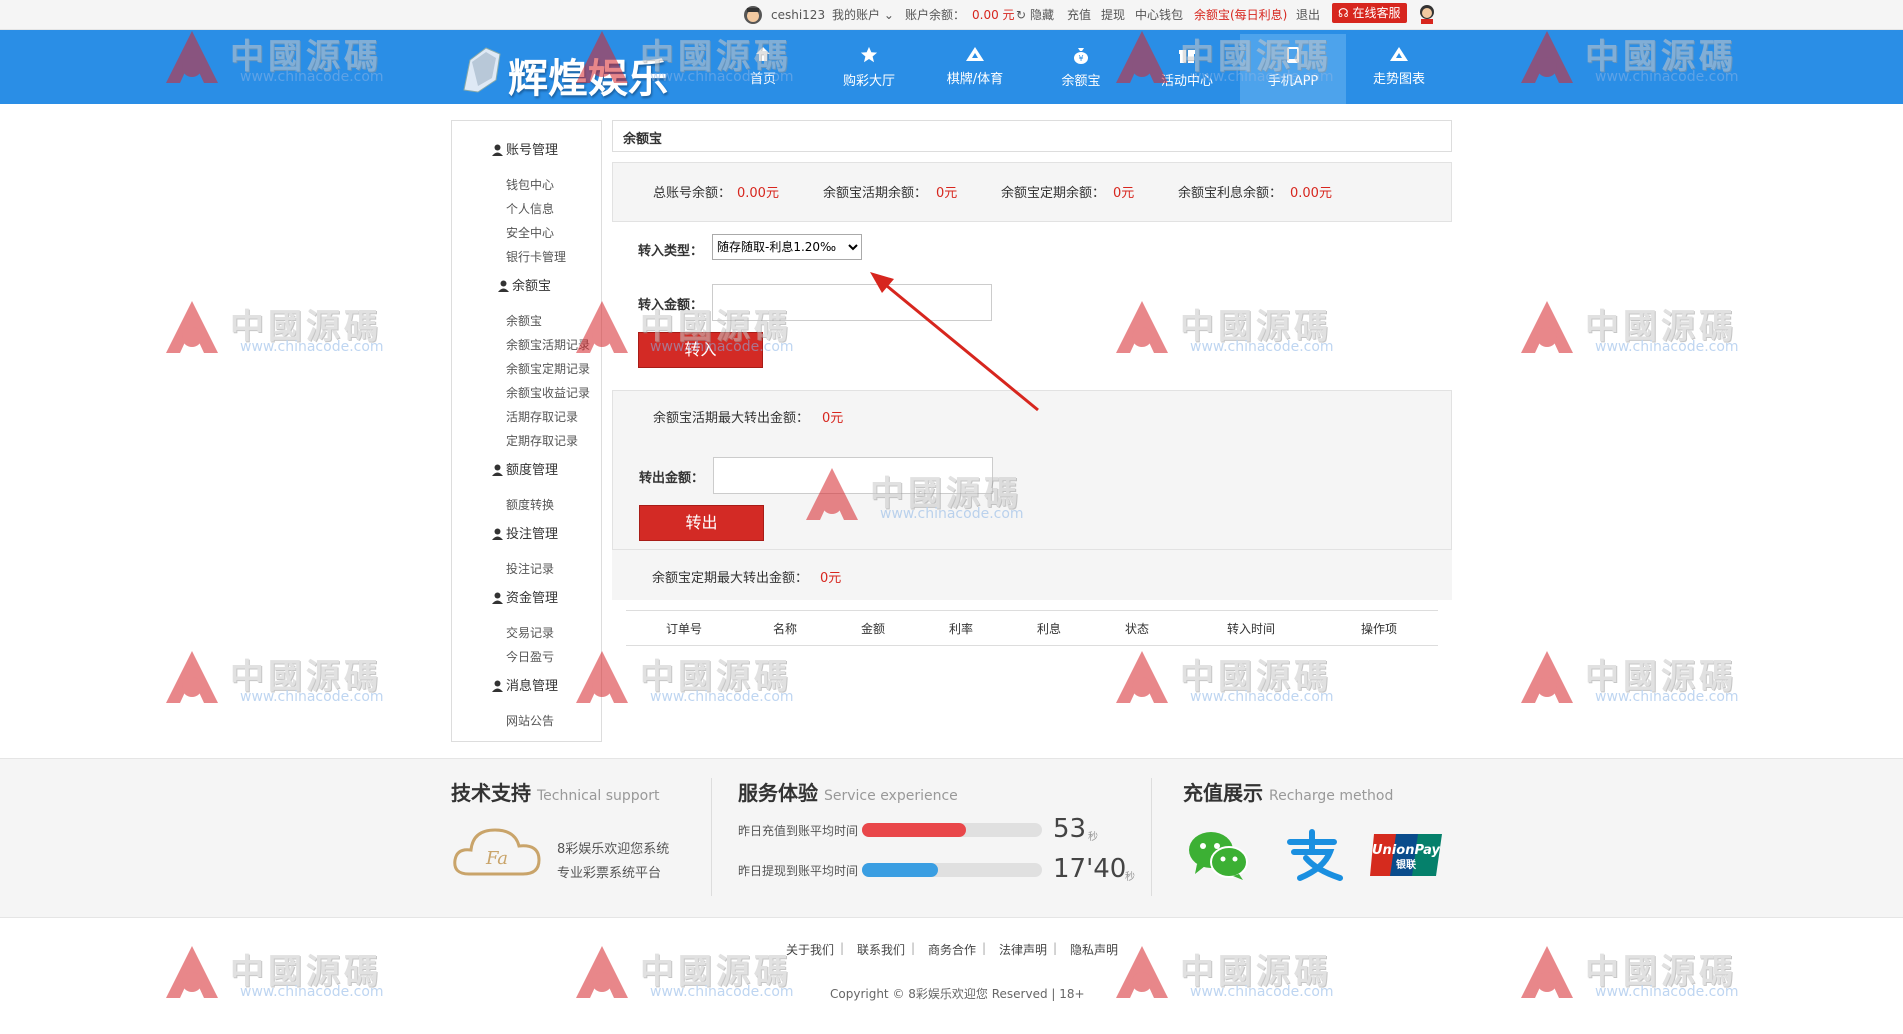  I want to click on deposit-time-bar, so click(952, 830).